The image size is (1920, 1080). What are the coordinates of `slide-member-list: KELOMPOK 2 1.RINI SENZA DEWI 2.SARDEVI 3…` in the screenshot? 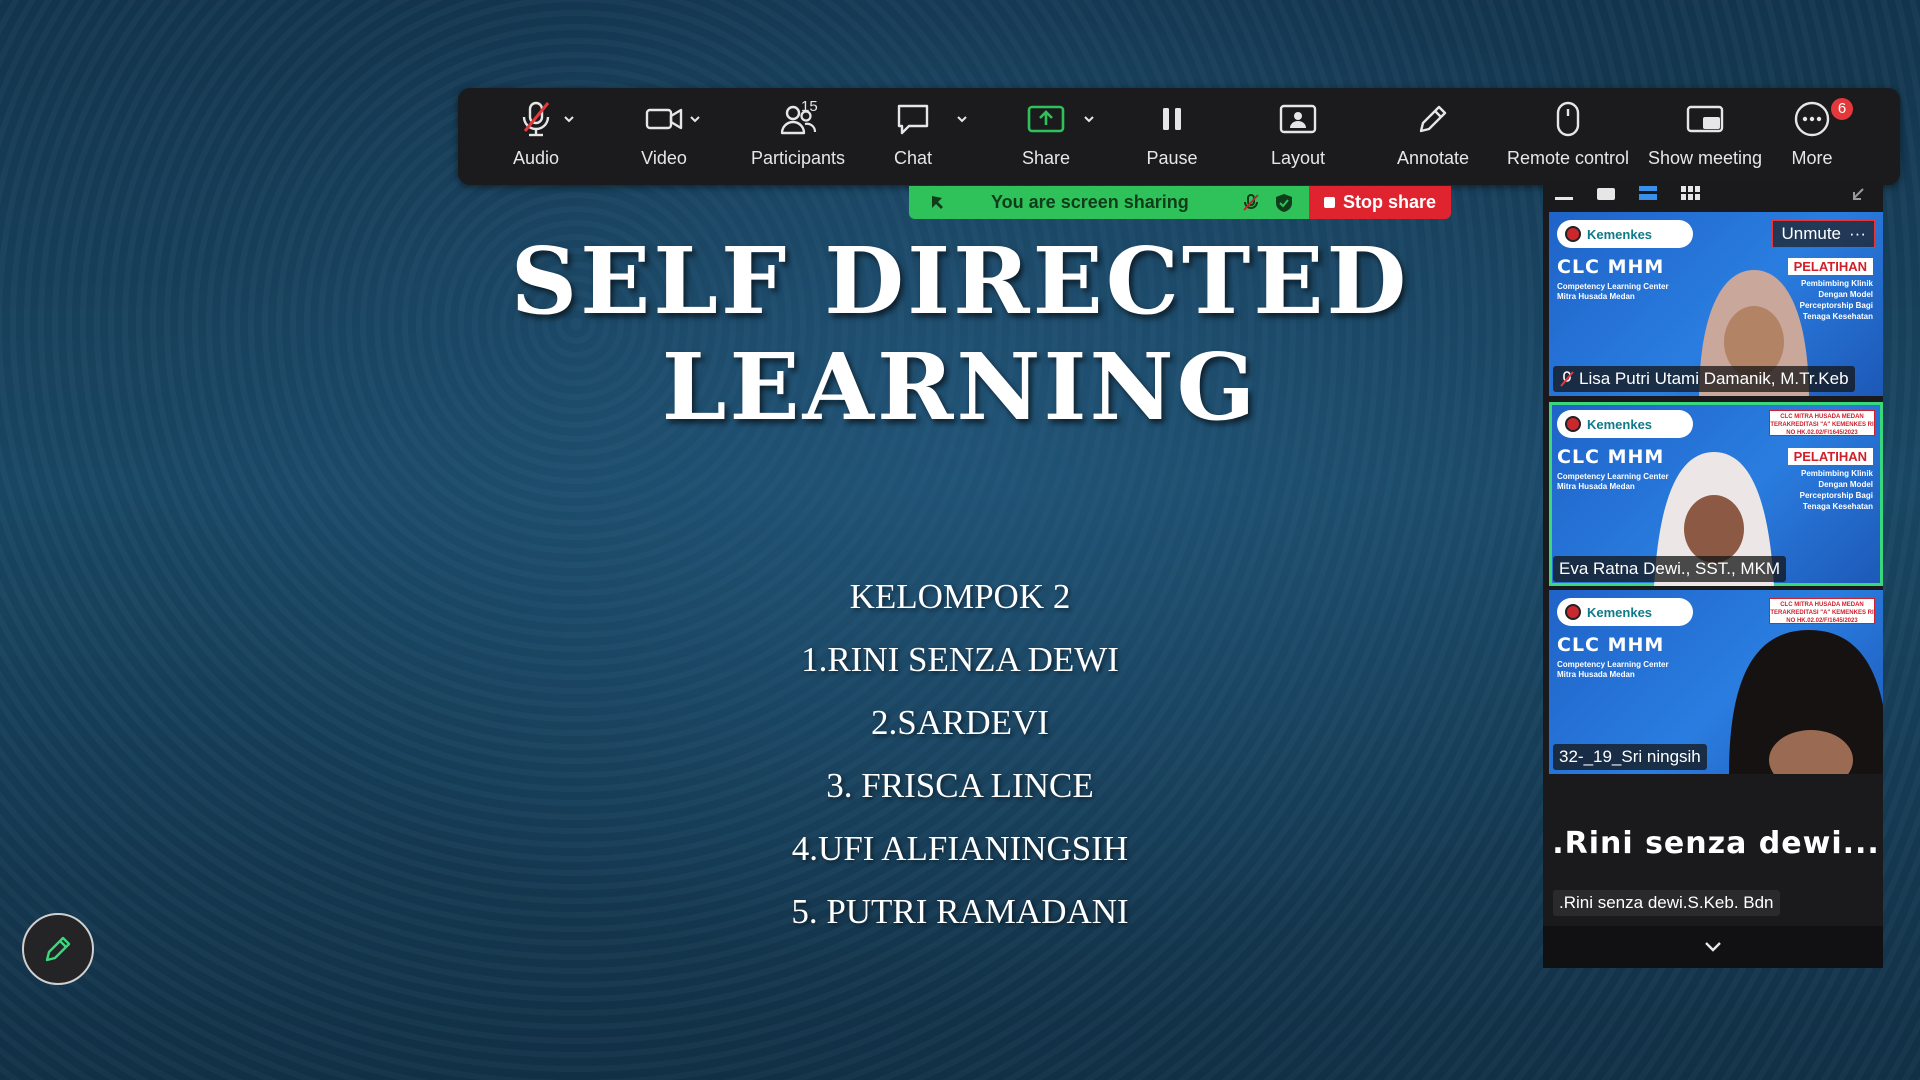 It's located at (960, 761).